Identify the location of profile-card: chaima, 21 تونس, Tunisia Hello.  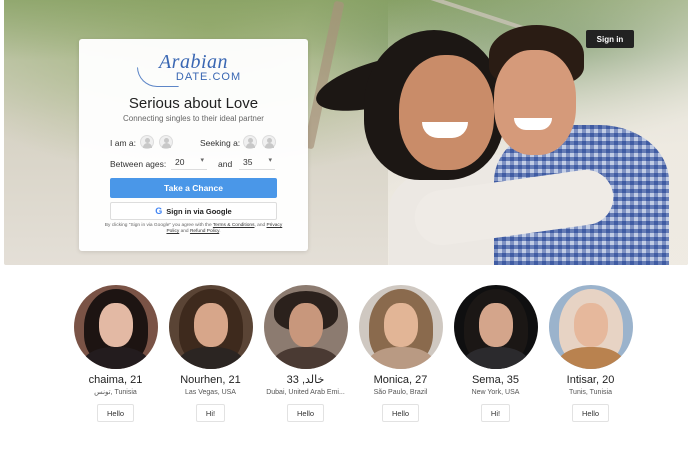
(115, 353).